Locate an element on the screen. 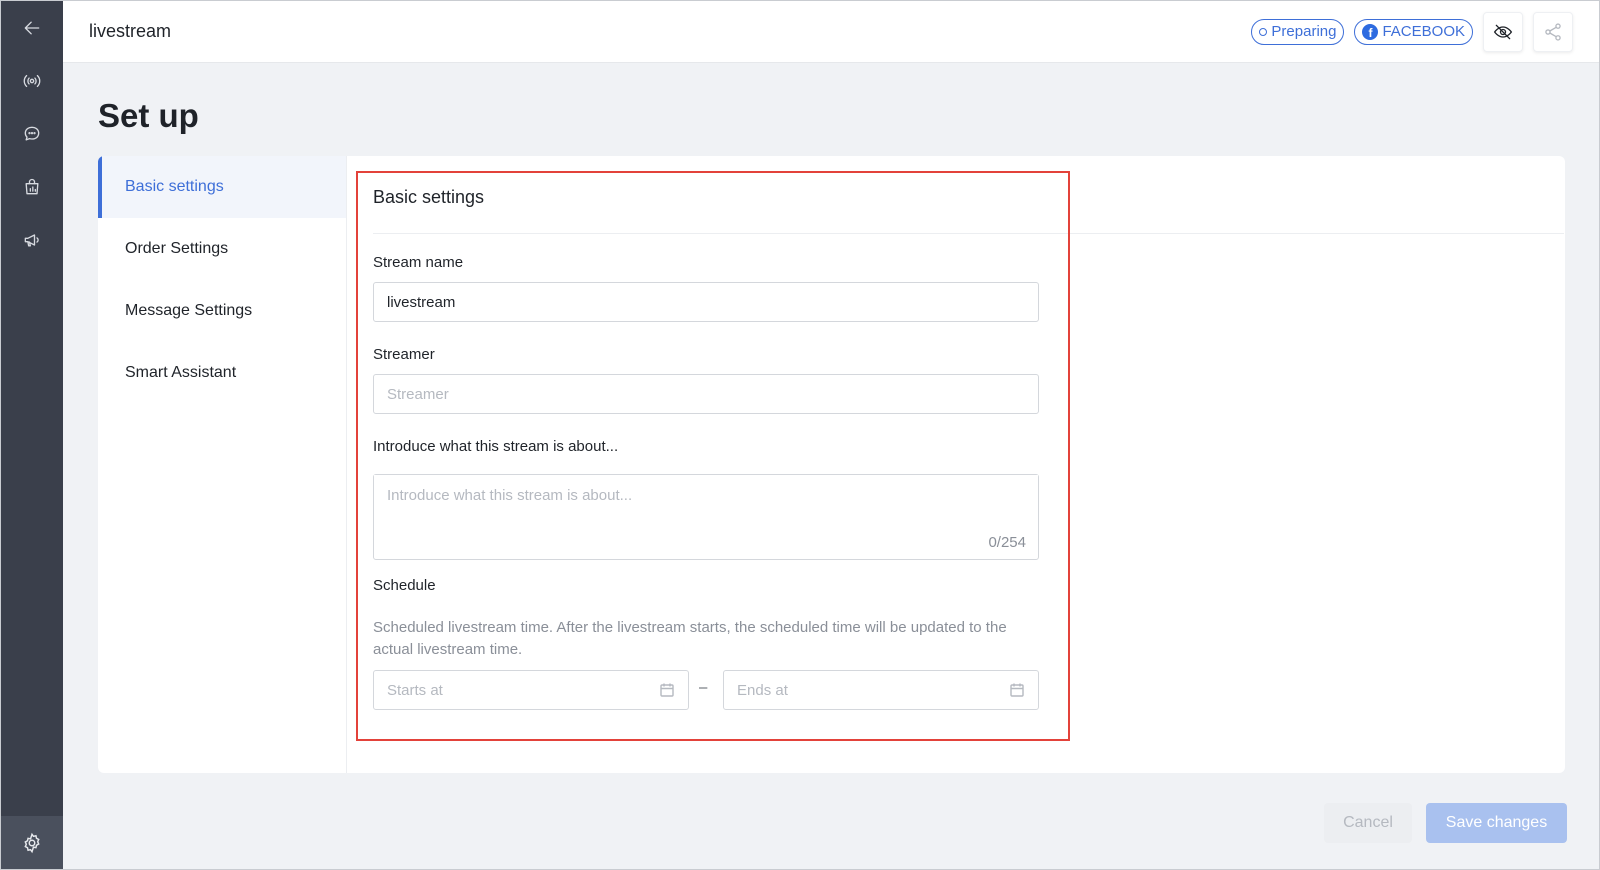 Image resolution: width=1600 pixels, height=870 pixels. broadcast-icon is located at coordinates (32, 80).